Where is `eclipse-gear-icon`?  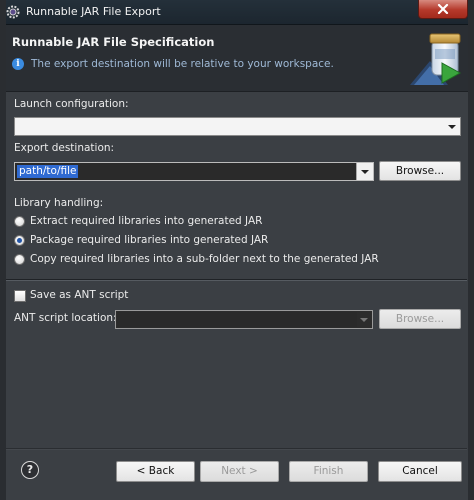
eclipse-gear-icon is located at coordinates (13, 12).